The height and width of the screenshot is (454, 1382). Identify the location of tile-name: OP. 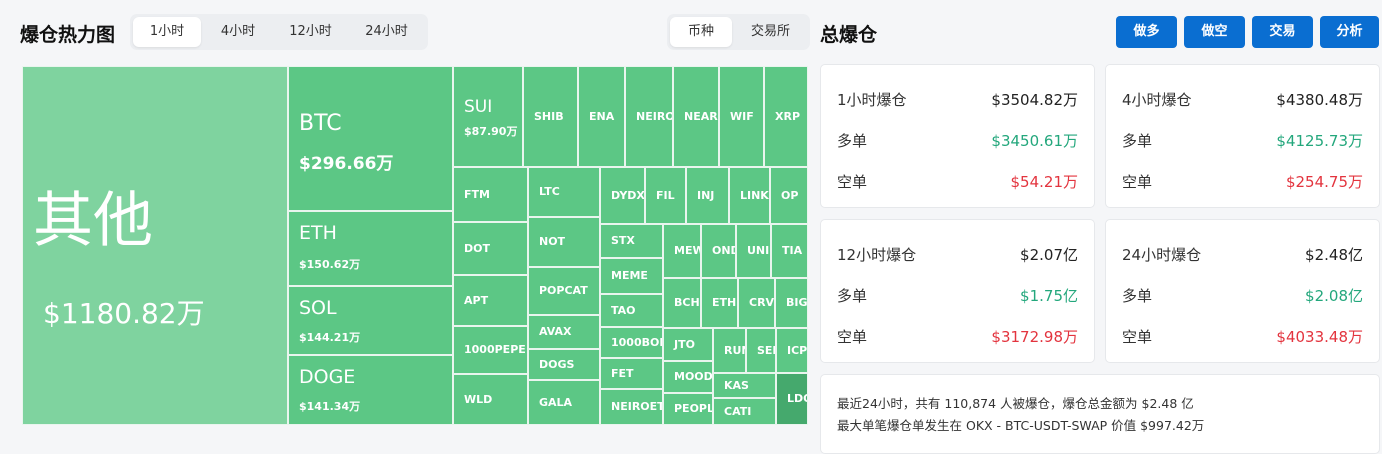
(790, 195).